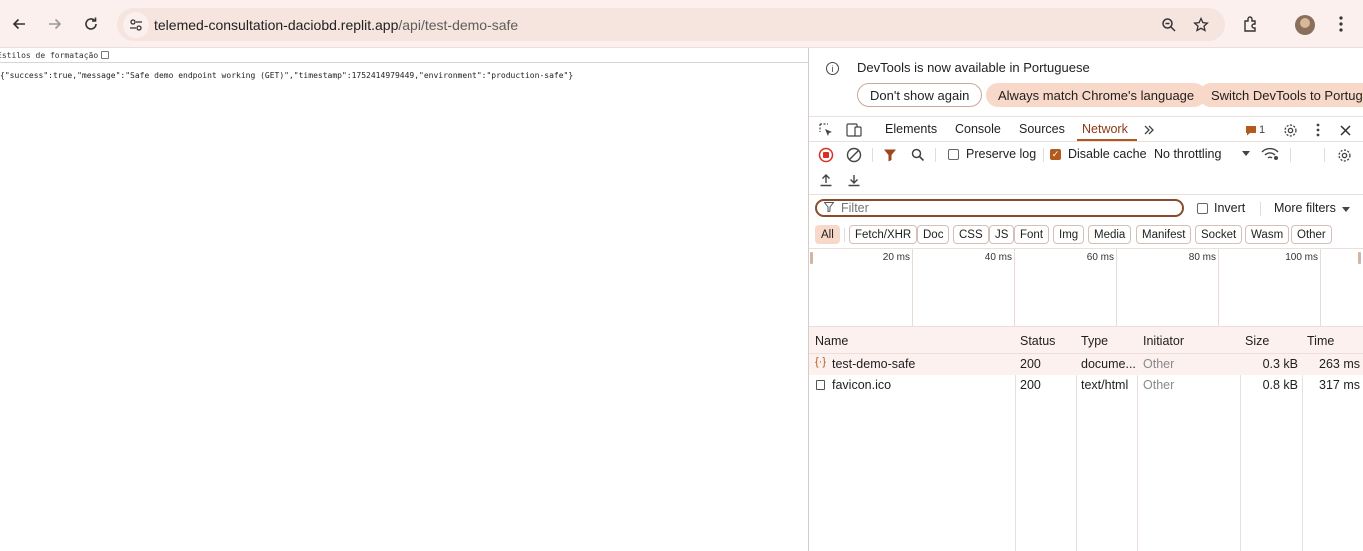  Describe the element at coordinates (820, 385) in the screenshot. I see `file-icon` at that location.